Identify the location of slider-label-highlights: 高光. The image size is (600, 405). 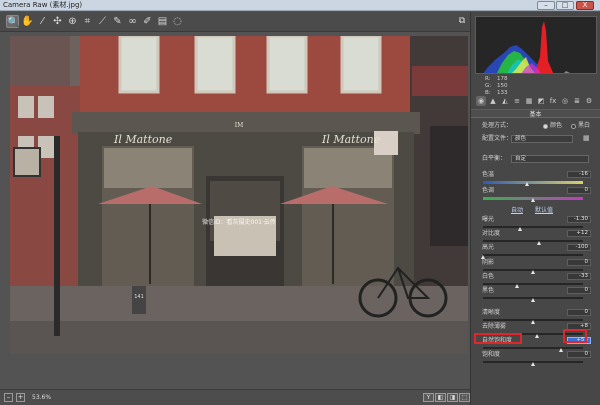
(488, 247).